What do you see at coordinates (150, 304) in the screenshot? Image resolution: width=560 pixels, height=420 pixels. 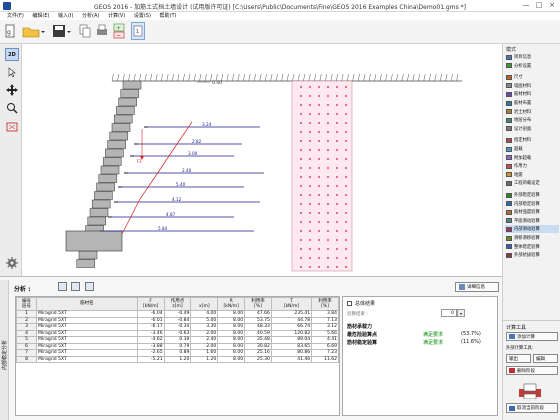 I see `table-header-cell: F [kN/m]` at bounding box center [150, 304].